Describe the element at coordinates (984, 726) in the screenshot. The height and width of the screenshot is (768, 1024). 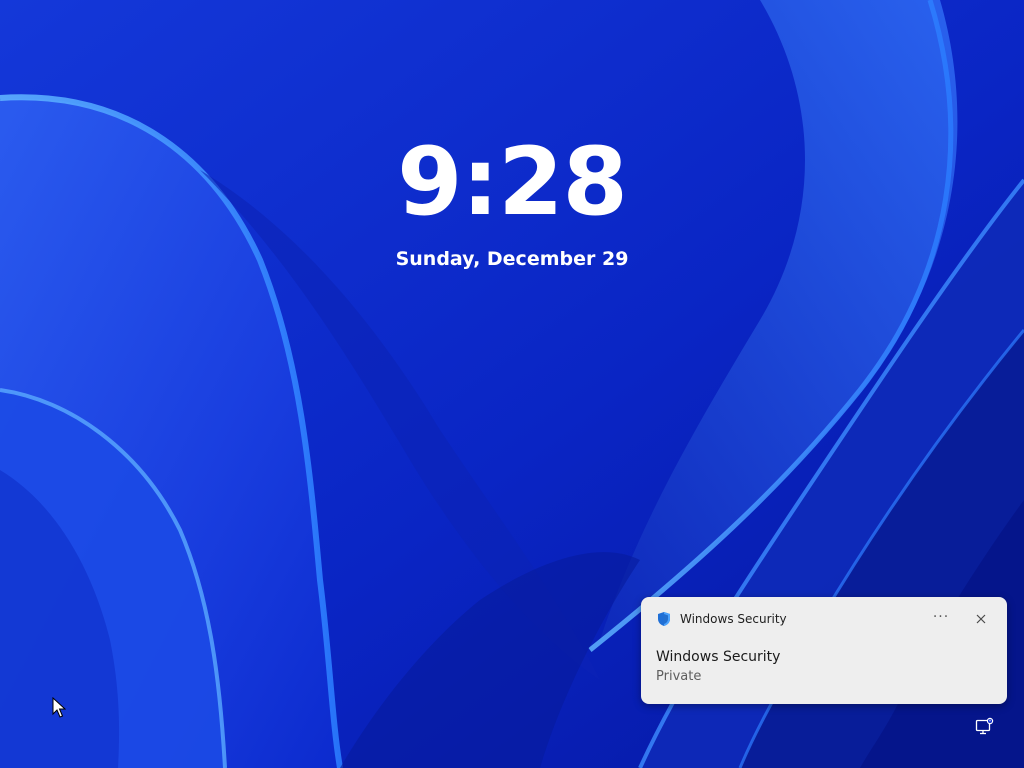
I see `network-status-icon` at that location.